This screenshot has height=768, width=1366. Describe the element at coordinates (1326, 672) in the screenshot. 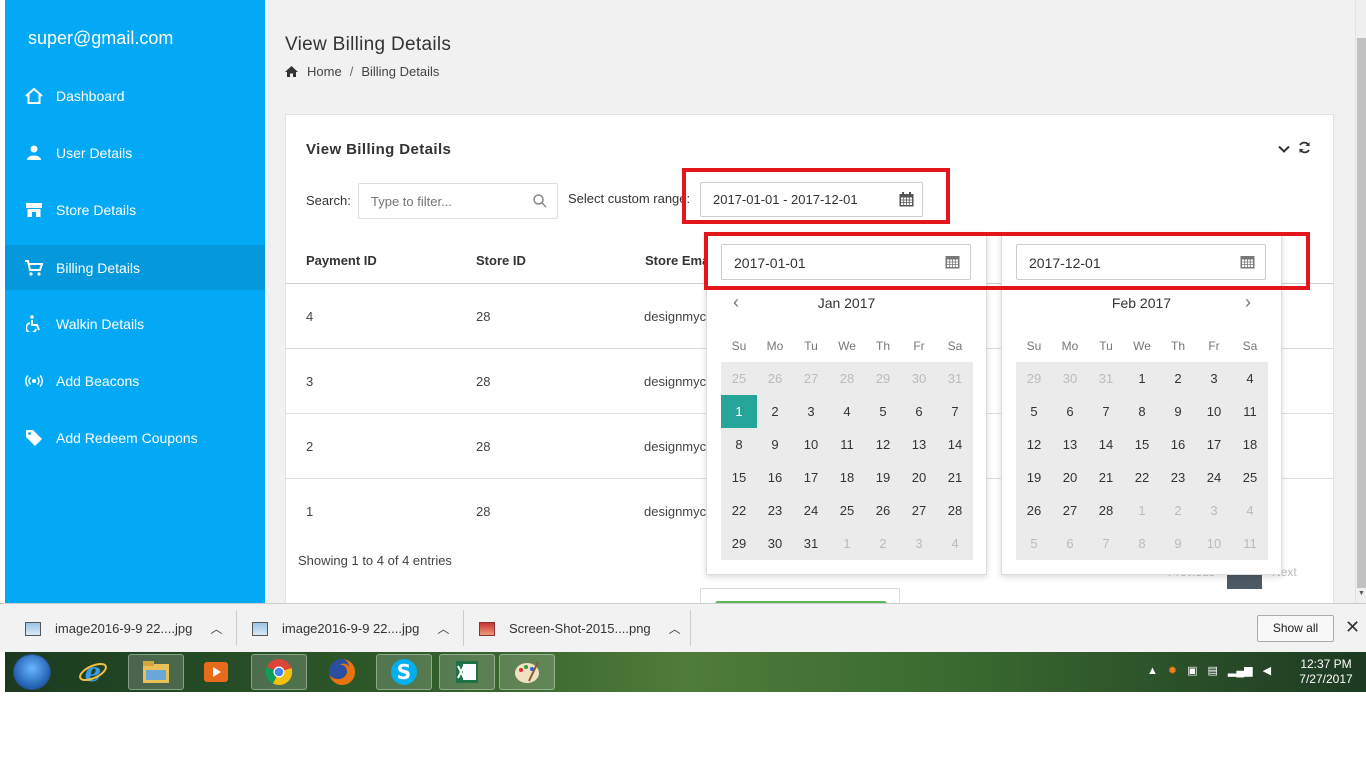

I see `system-clock: 12:37 PM 7/27/2017` at that location.